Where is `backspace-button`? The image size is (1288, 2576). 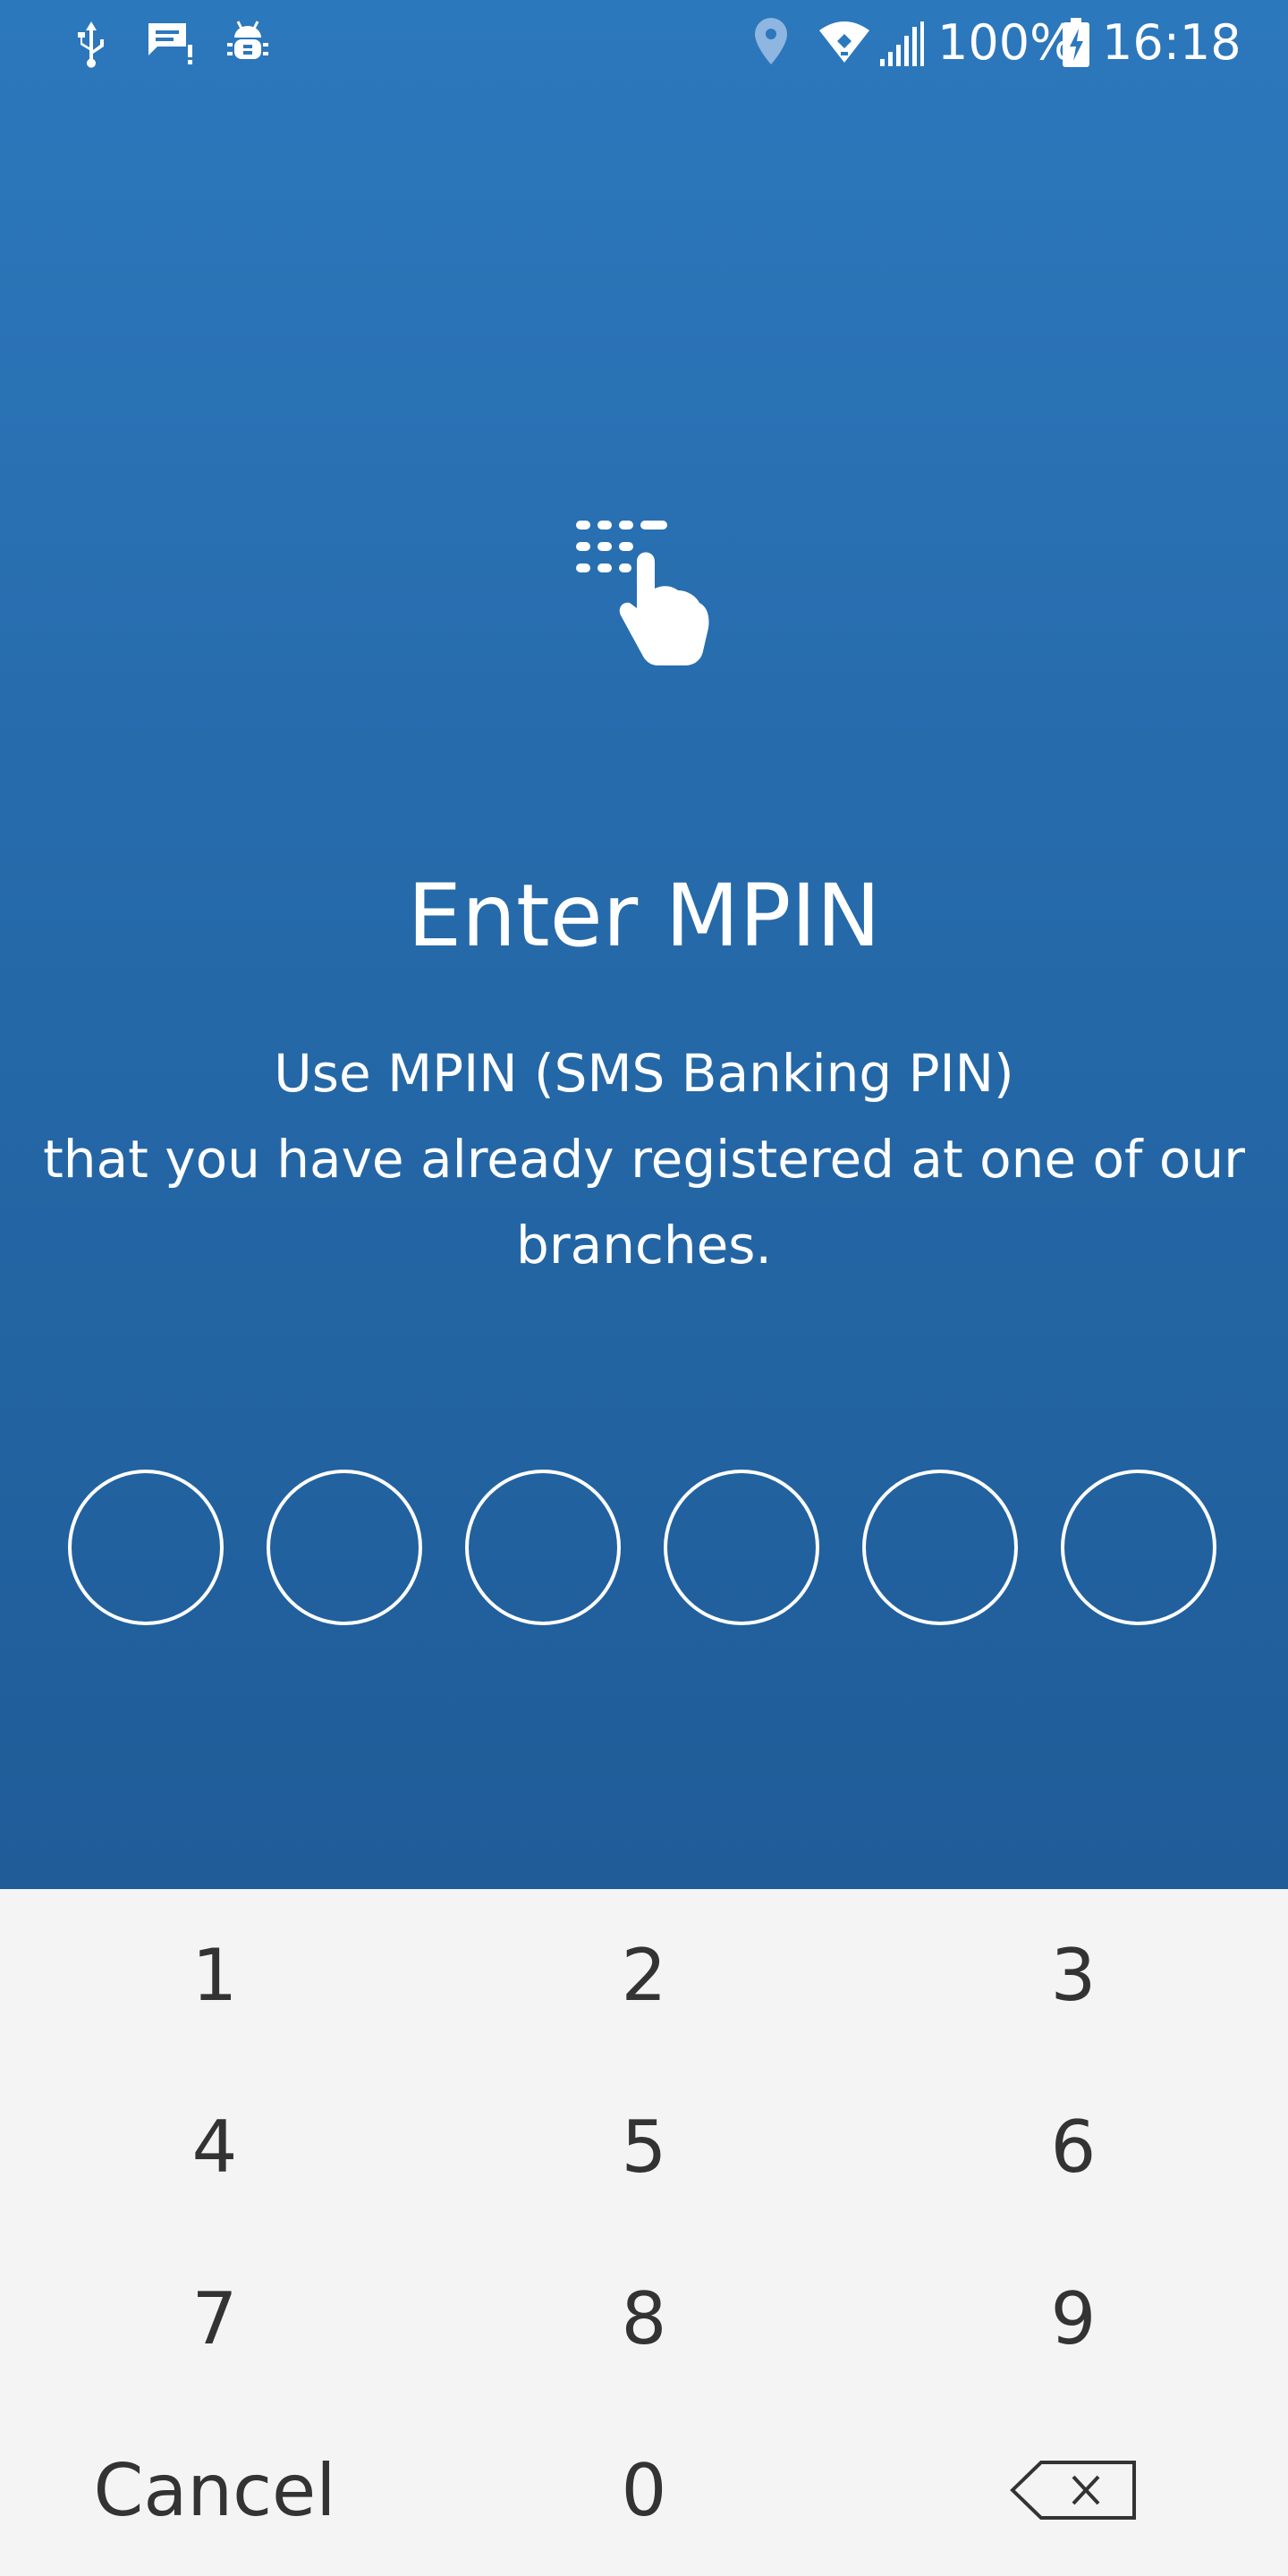
backspace-button is located at coordinates (1073, 2490).